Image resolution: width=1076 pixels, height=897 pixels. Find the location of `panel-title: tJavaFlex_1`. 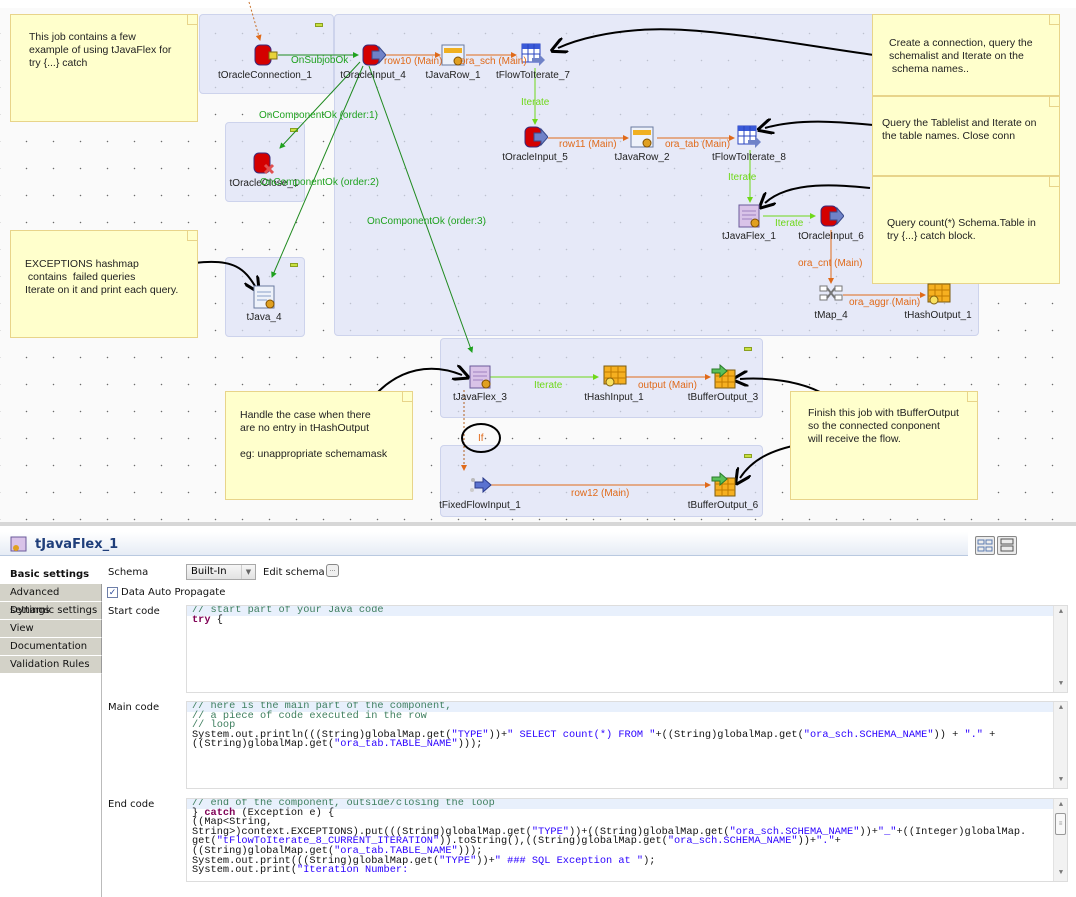

panel-title: tJavaFlex_1 is located at coordinates (77, 544).